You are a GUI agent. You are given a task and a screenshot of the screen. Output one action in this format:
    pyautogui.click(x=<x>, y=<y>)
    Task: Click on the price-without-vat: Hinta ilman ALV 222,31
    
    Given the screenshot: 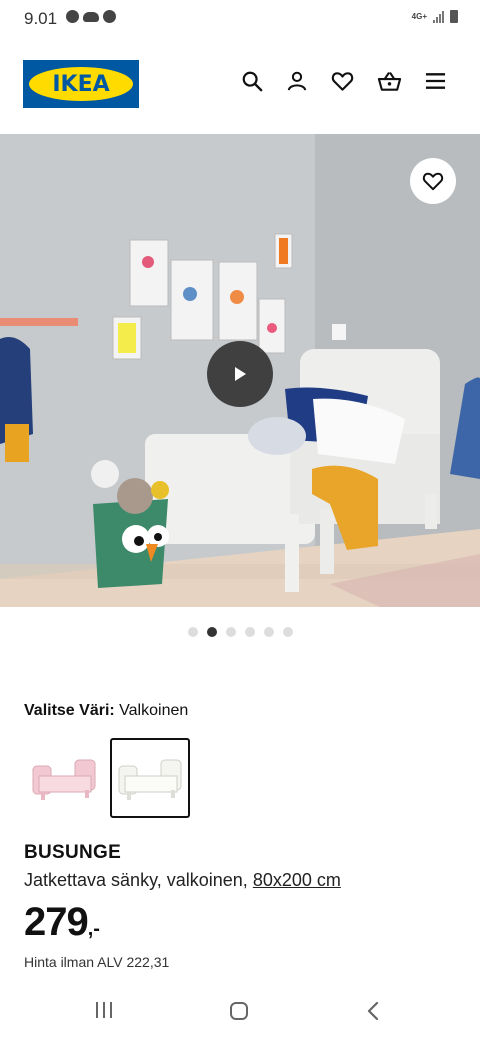 What is the action you would take?
    pyautogui.click(x=97, y=962)
    